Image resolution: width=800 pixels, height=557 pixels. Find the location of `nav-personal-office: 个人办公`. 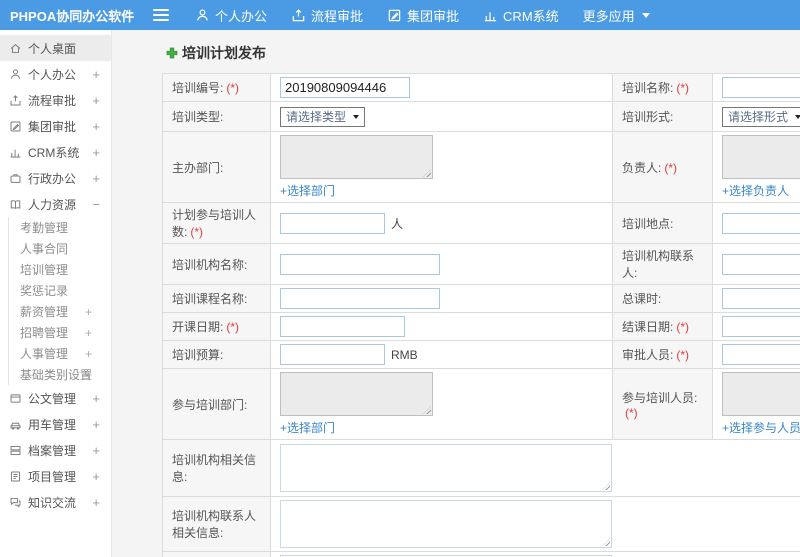

nav-personal-office: 个人办公 is located at coordinates (231, 15).